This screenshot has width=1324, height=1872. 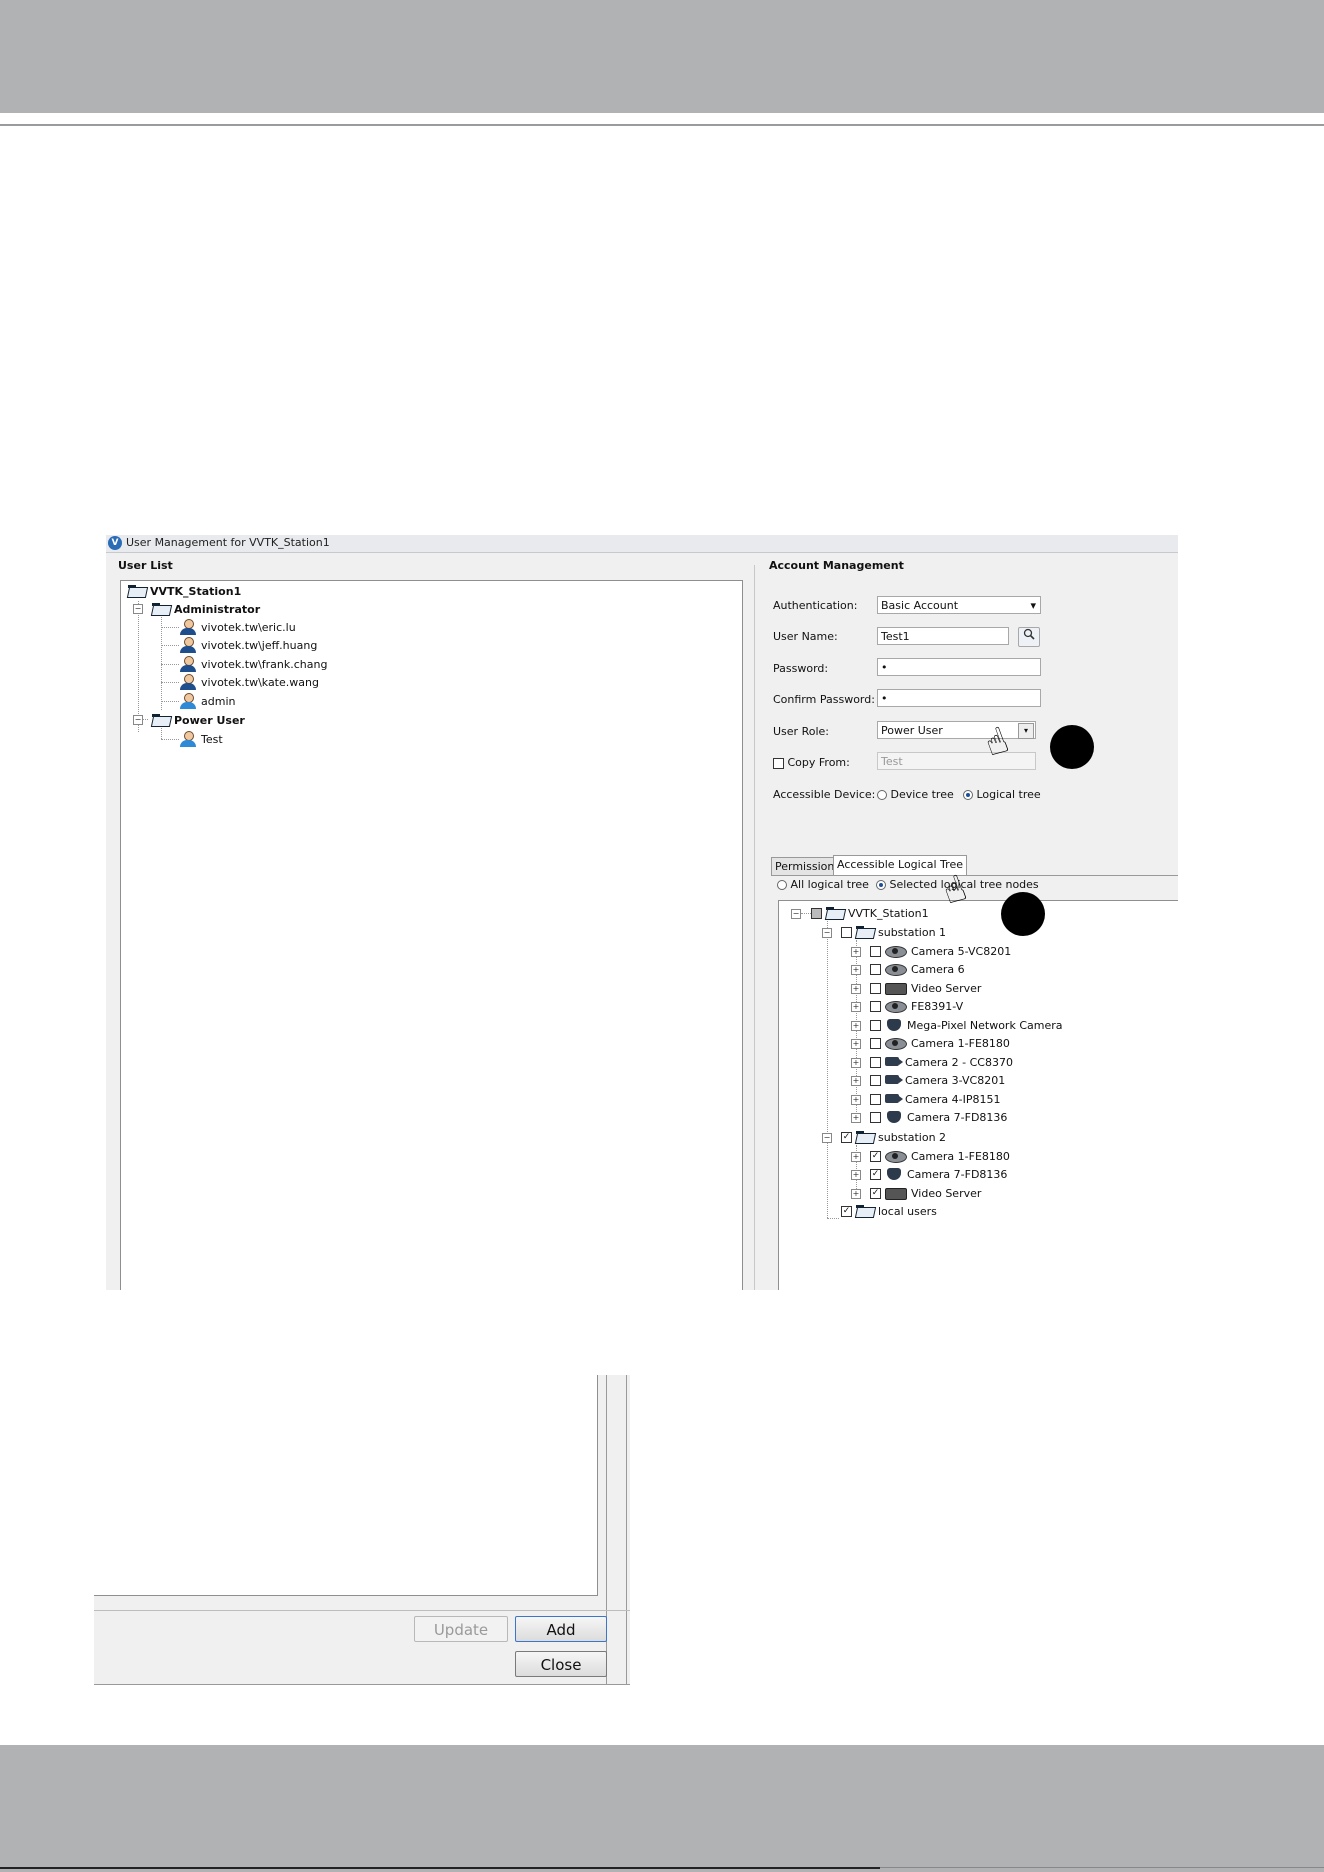 I want to click on dome-camera-icon, so click(x=894, y=1025).